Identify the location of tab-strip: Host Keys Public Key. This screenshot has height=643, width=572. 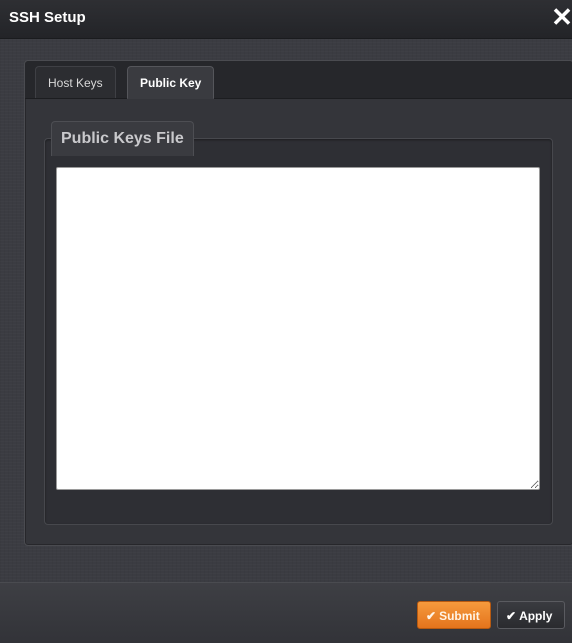
(298, 80).